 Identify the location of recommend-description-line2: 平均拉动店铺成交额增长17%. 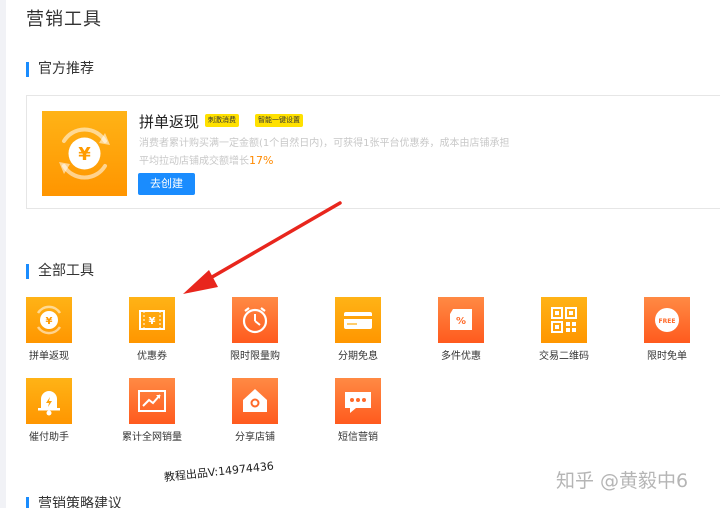
(324, 161).